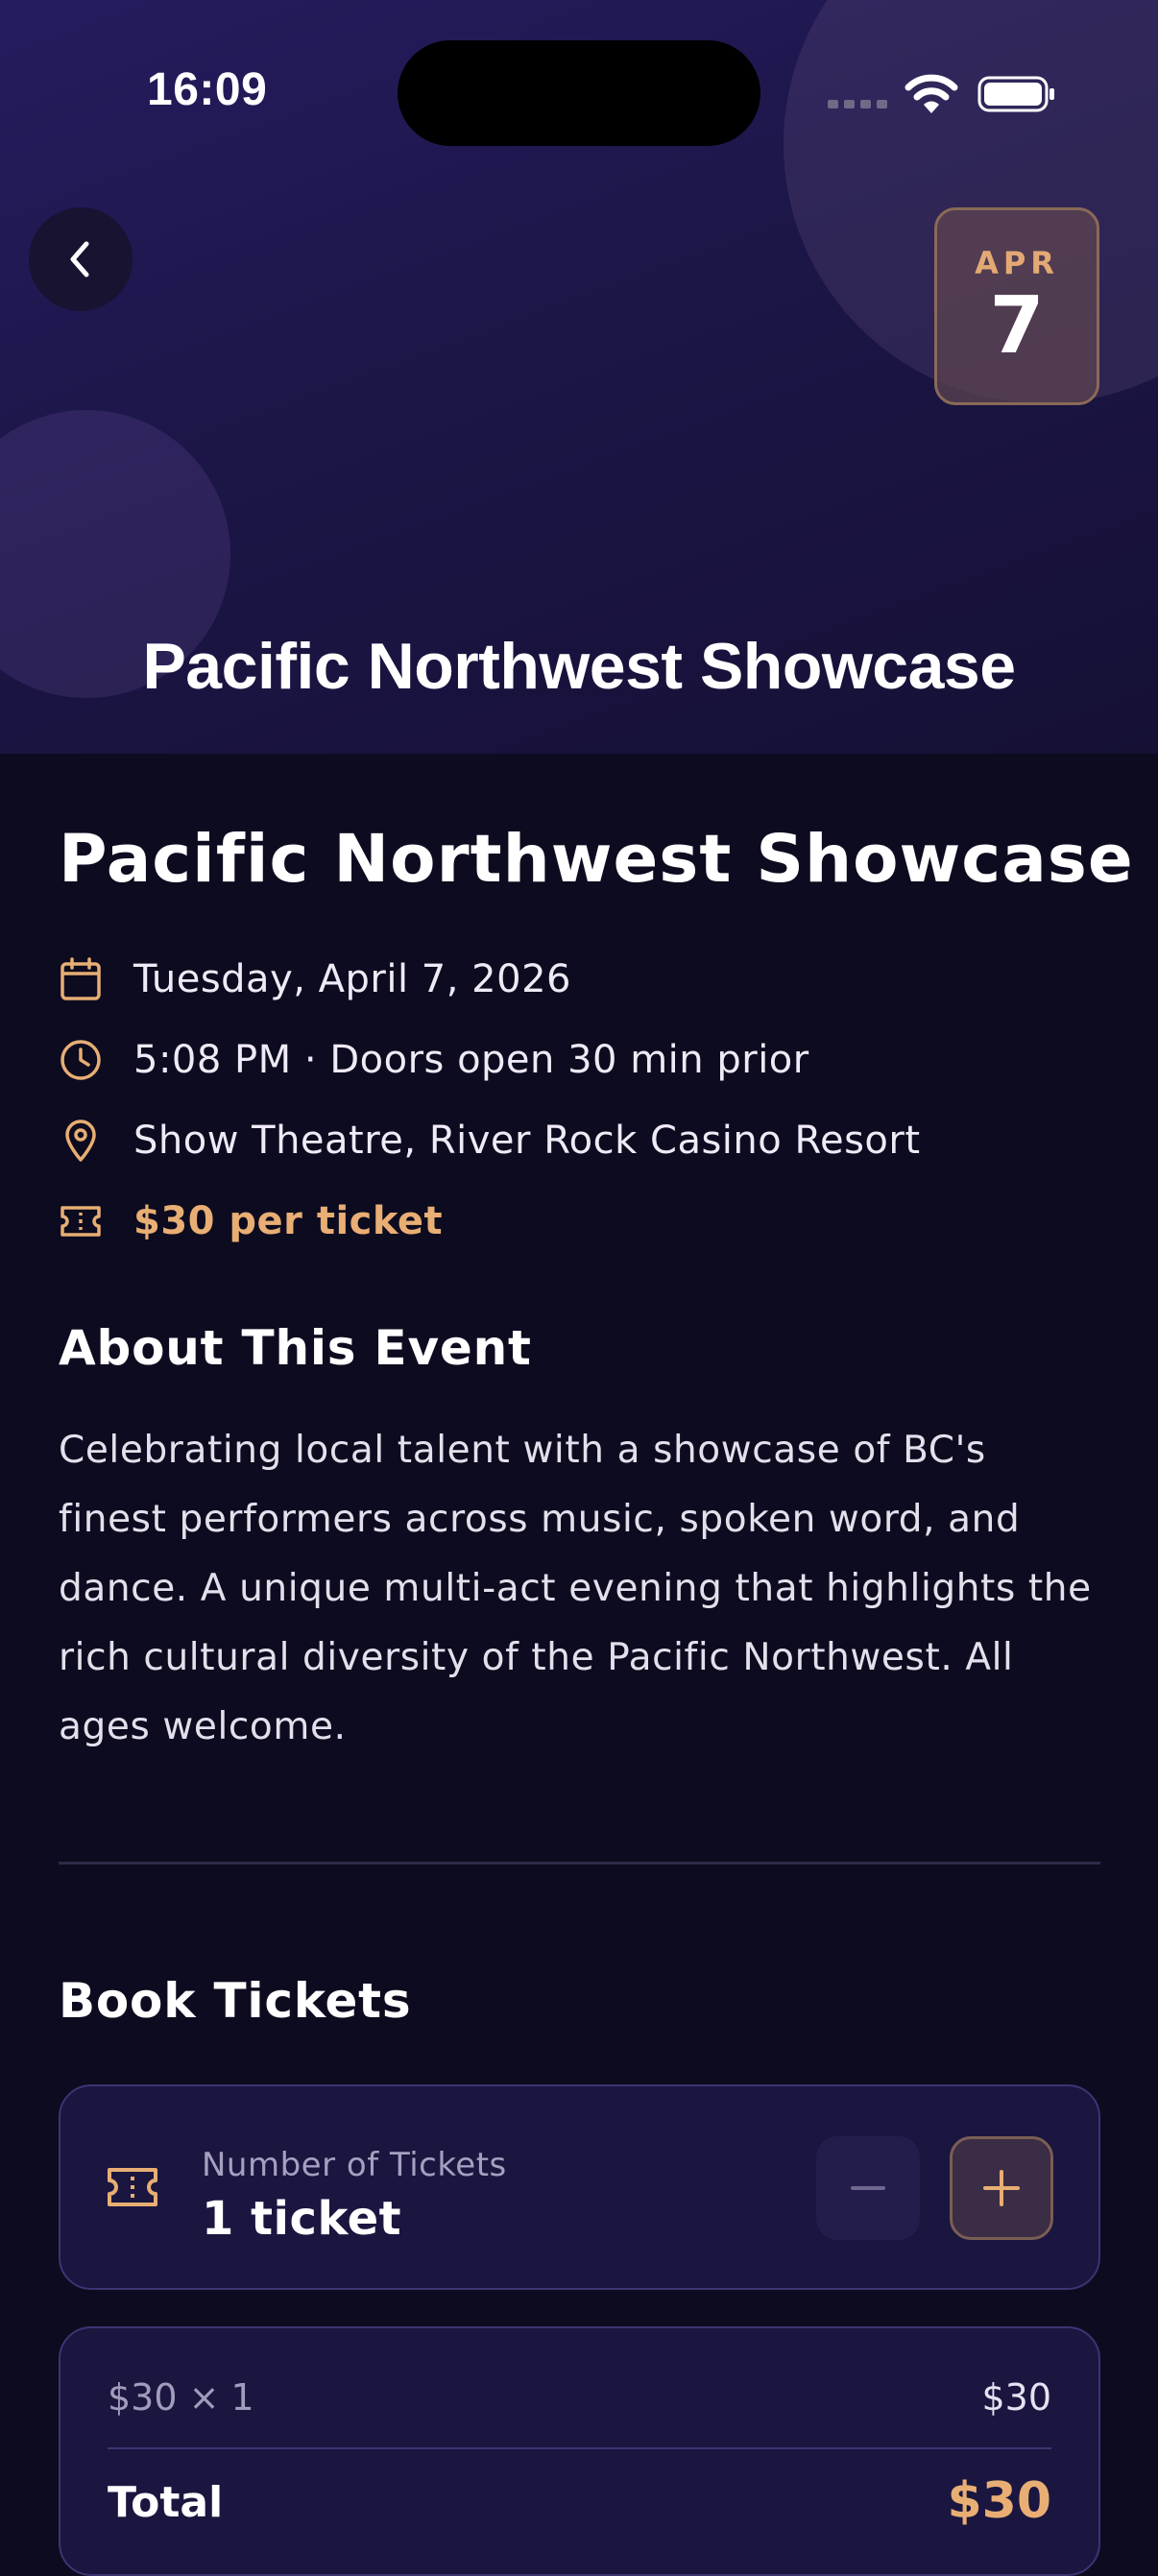 This screenshot has width=1158, height=2576. I want to click on order-summary-card: $30 × 1 $30 Total $30, so click(579, 2451).